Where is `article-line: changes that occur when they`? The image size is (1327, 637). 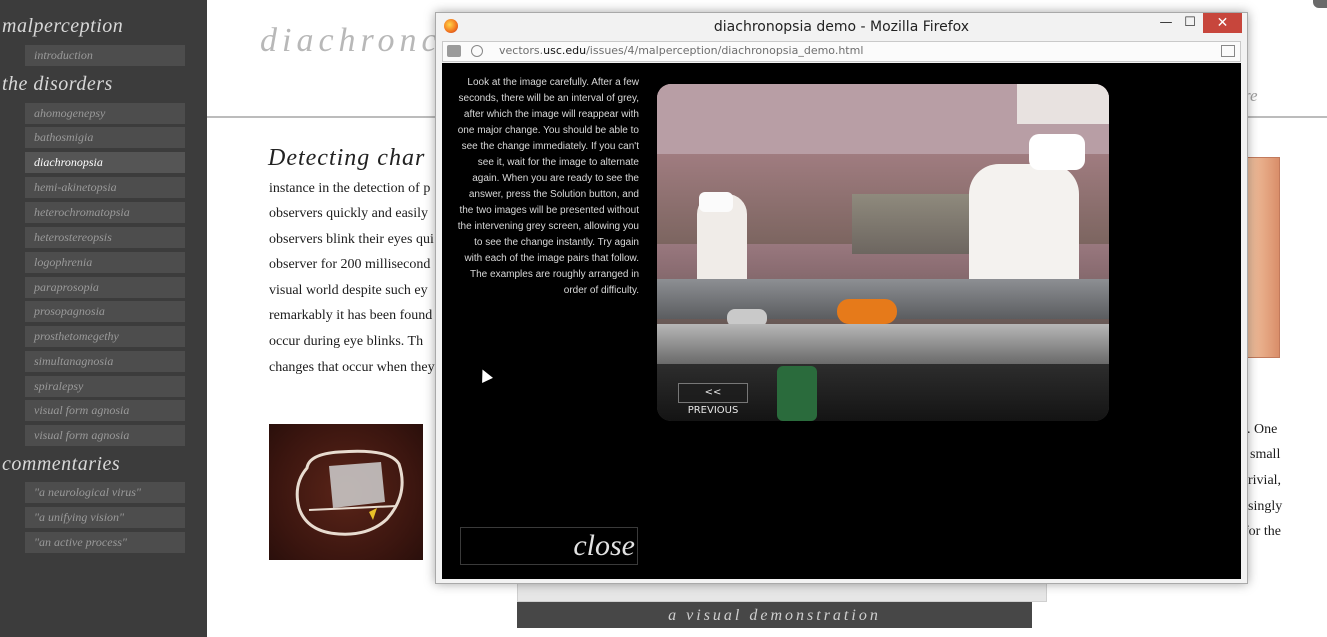
article-line: changes that occur when they is located at coordinates (352, 367).